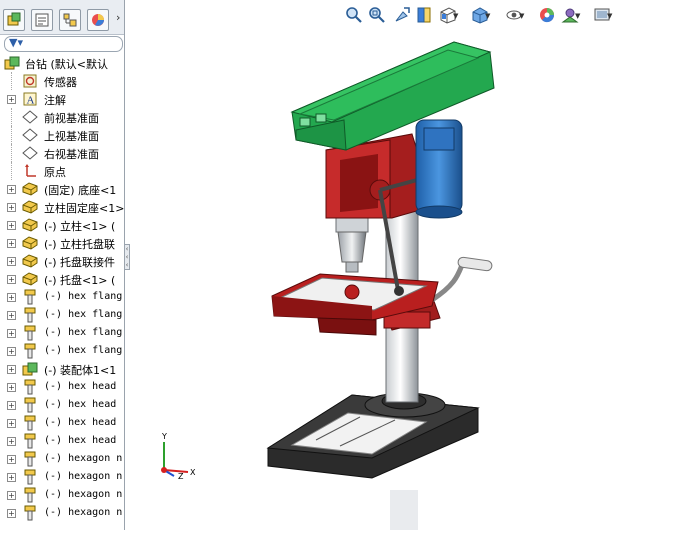 This screenshot has height=534, width=698. I want to click on filter-icon: ▼▾, so click(16, 42).